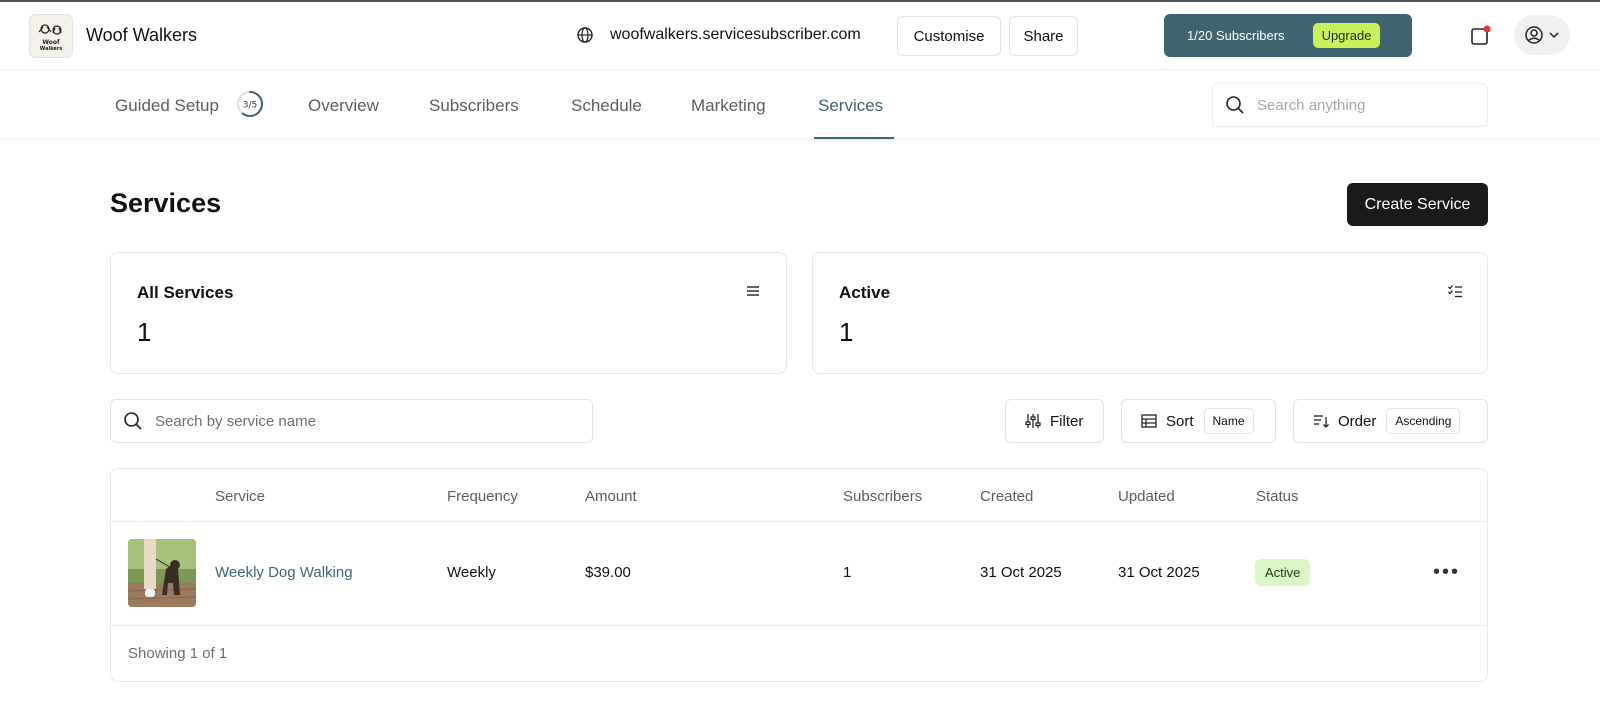 This screenshot has width=1600, height=710. Describe the element at coordinates (850, 106) in the screenshot. I see `tab-services: Services` at that location.